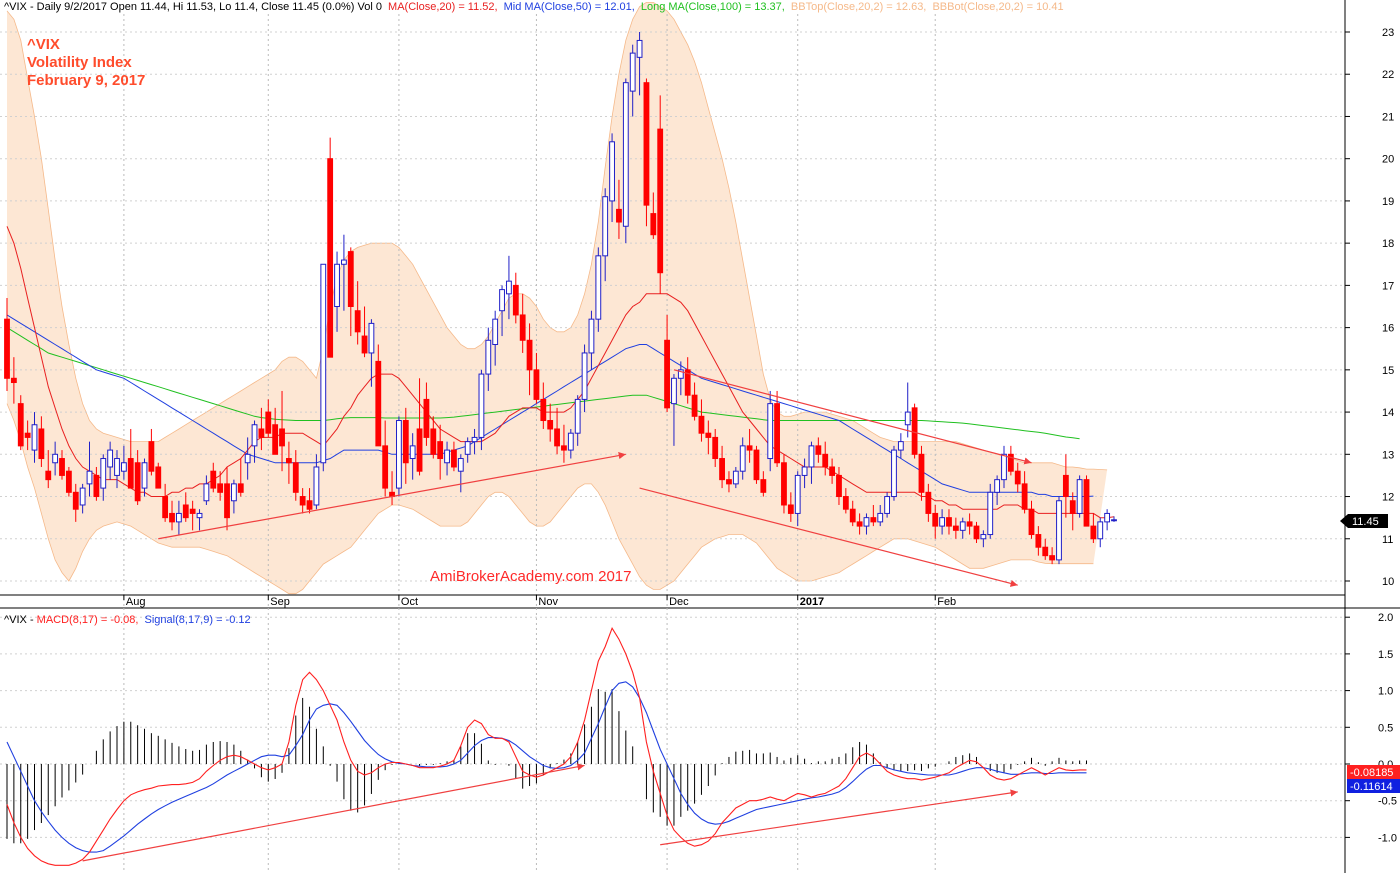  I want to click on macd-last-tag: -0.08185, so click(1373, 772).